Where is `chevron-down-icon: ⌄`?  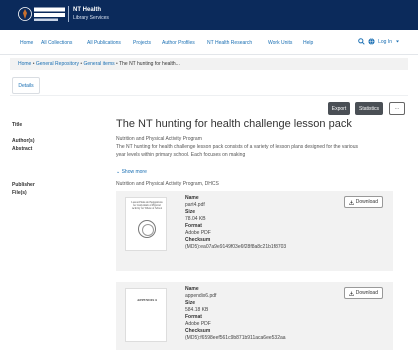
chevron-down-icon: ⌄ is located at coordinates (118, 172).